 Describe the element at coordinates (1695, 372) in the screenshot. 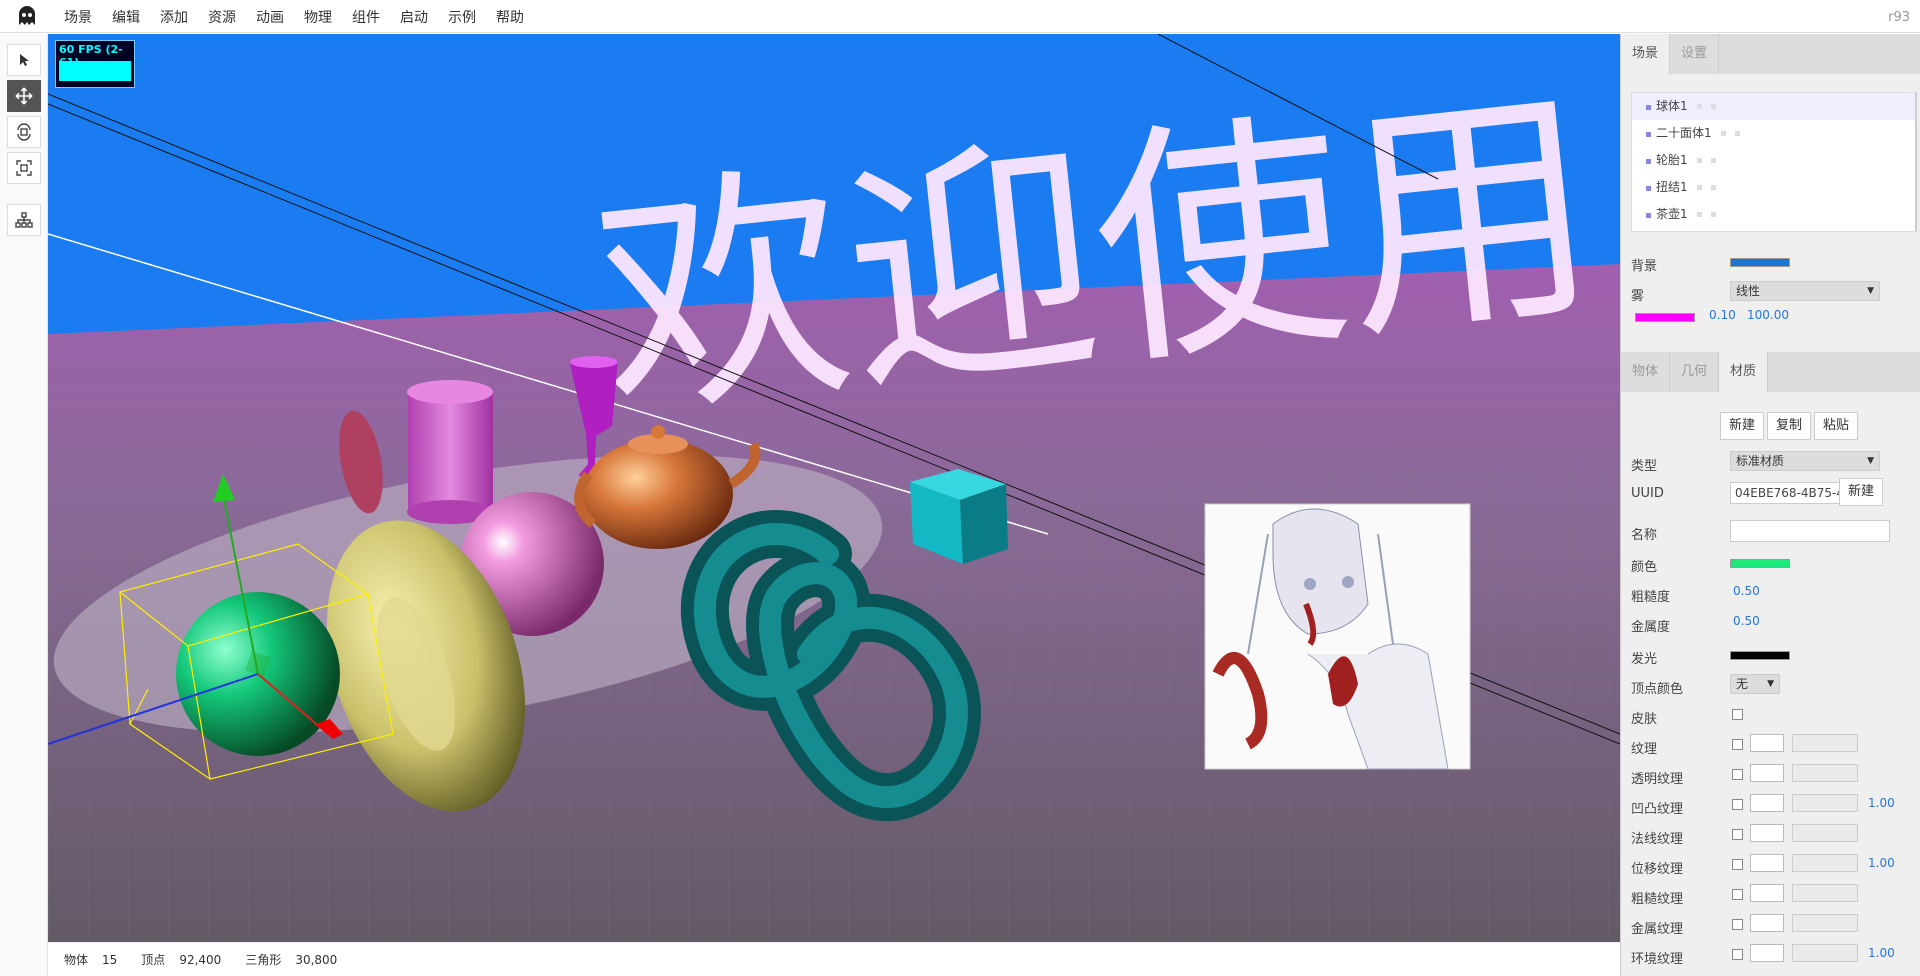

I see `tab-geometry: 几何` at that location.